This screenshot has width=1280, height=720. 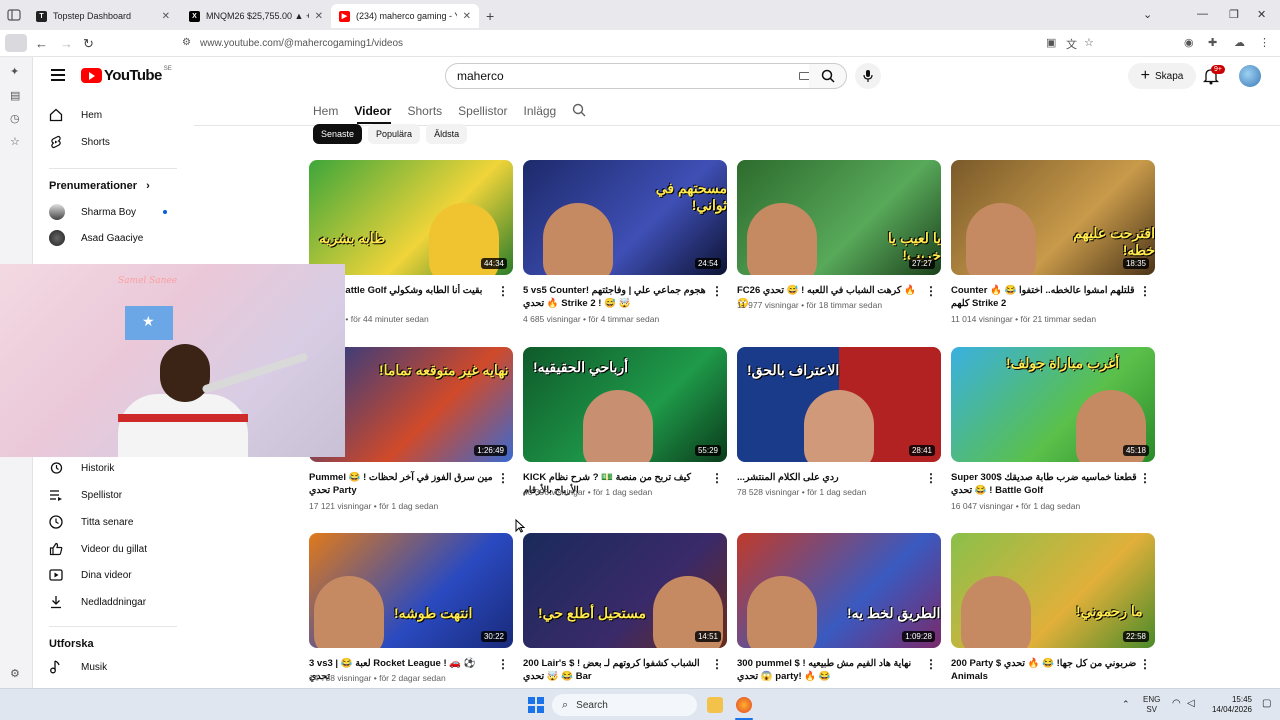 I want to click on sidebar-item-your-videos: Dina videor, so click(x=90, y=575).